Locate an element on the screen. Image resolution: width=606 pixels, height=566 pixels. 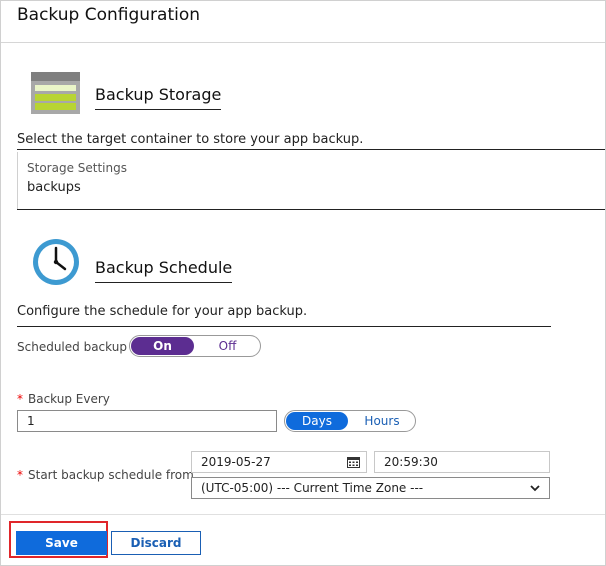
timezone-select: (UTC-05:00) --- Current Time Zone --- is located at coordinates (370, 488).